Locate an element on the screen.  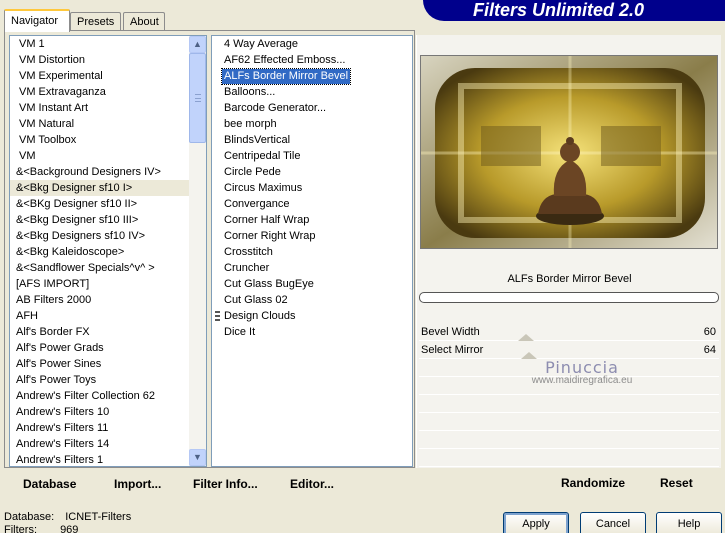
category-item: Andrew's Filters 11 is located at coordinates (100, 428).